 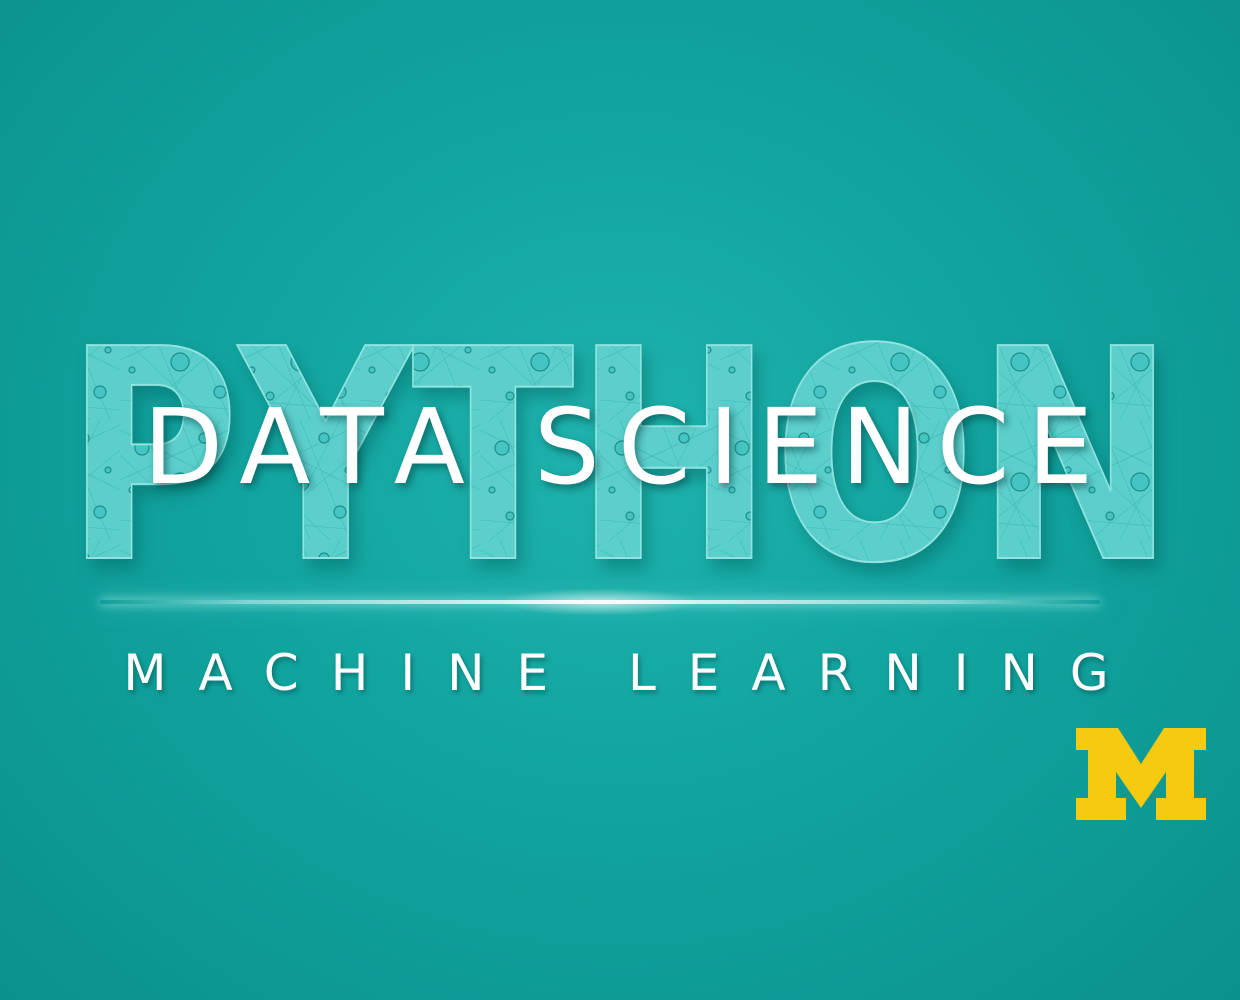 I want to click on machine-learning-tagline: MACHINE LEARNING, so click(x=632, y=673).